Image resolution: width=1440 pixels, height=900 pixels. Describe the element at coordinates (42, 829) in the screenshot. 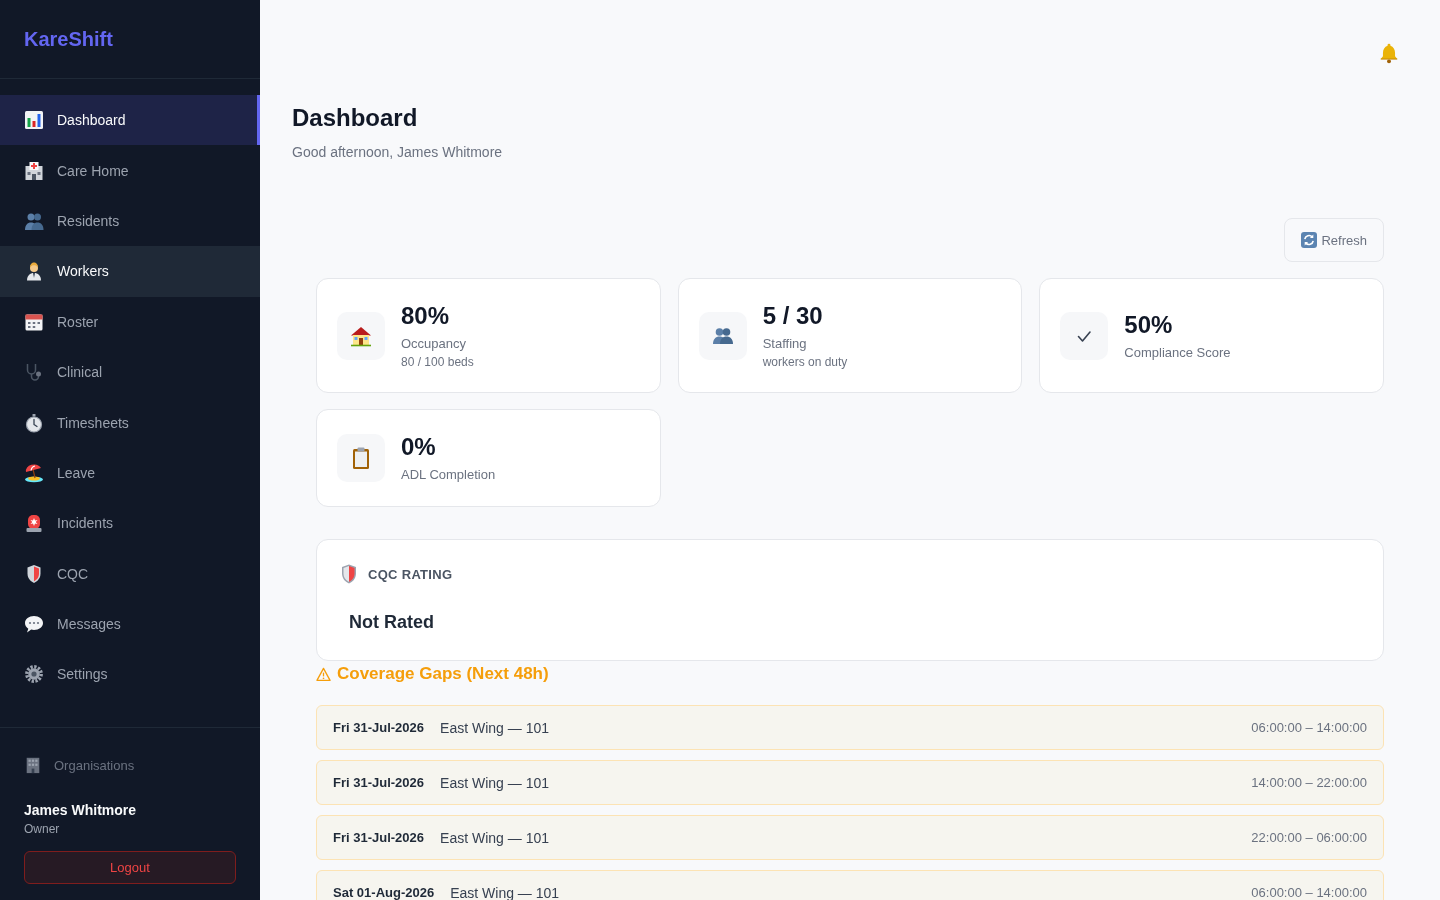

I see `user-role: Owner` at that location.